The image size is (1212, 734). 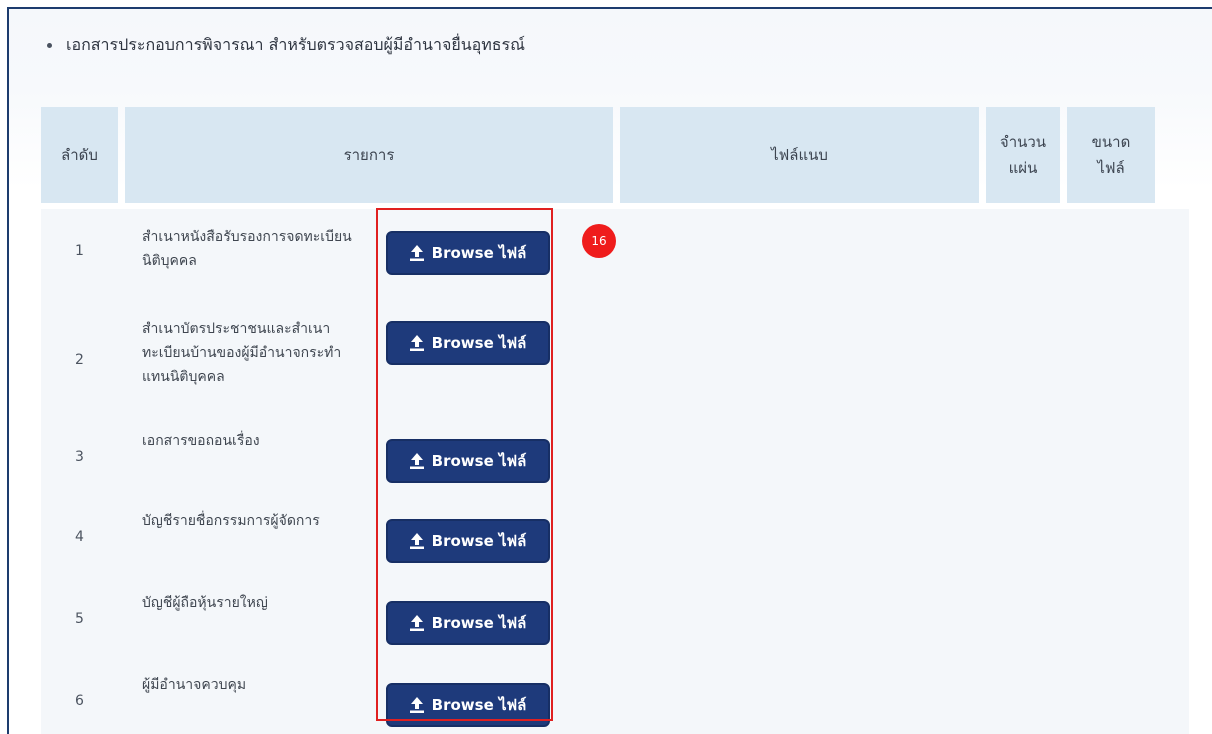 I want to click on row-label: เอกสารขอถอนเรื่อง, so click(x=201, y=441).